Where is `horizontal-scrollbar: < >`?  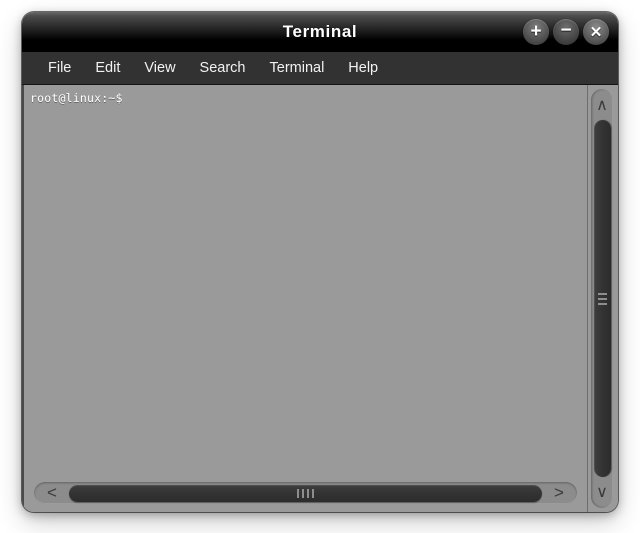
horizontal-scrollbar: < > is located at coordinates (305, 493).